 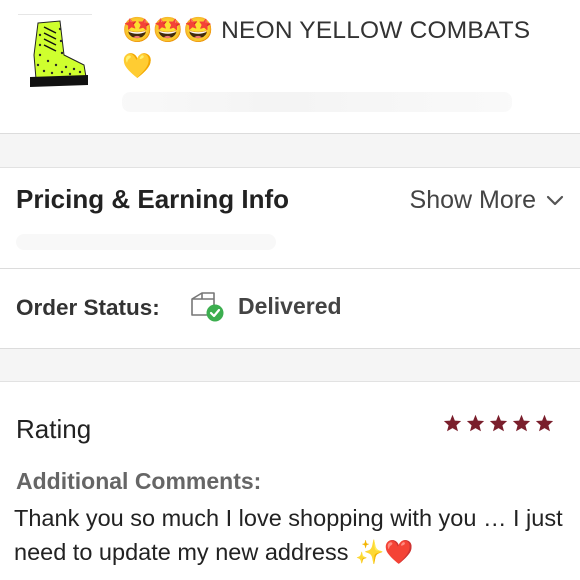 I want to click on boot-image, so click(x=55, y=54).